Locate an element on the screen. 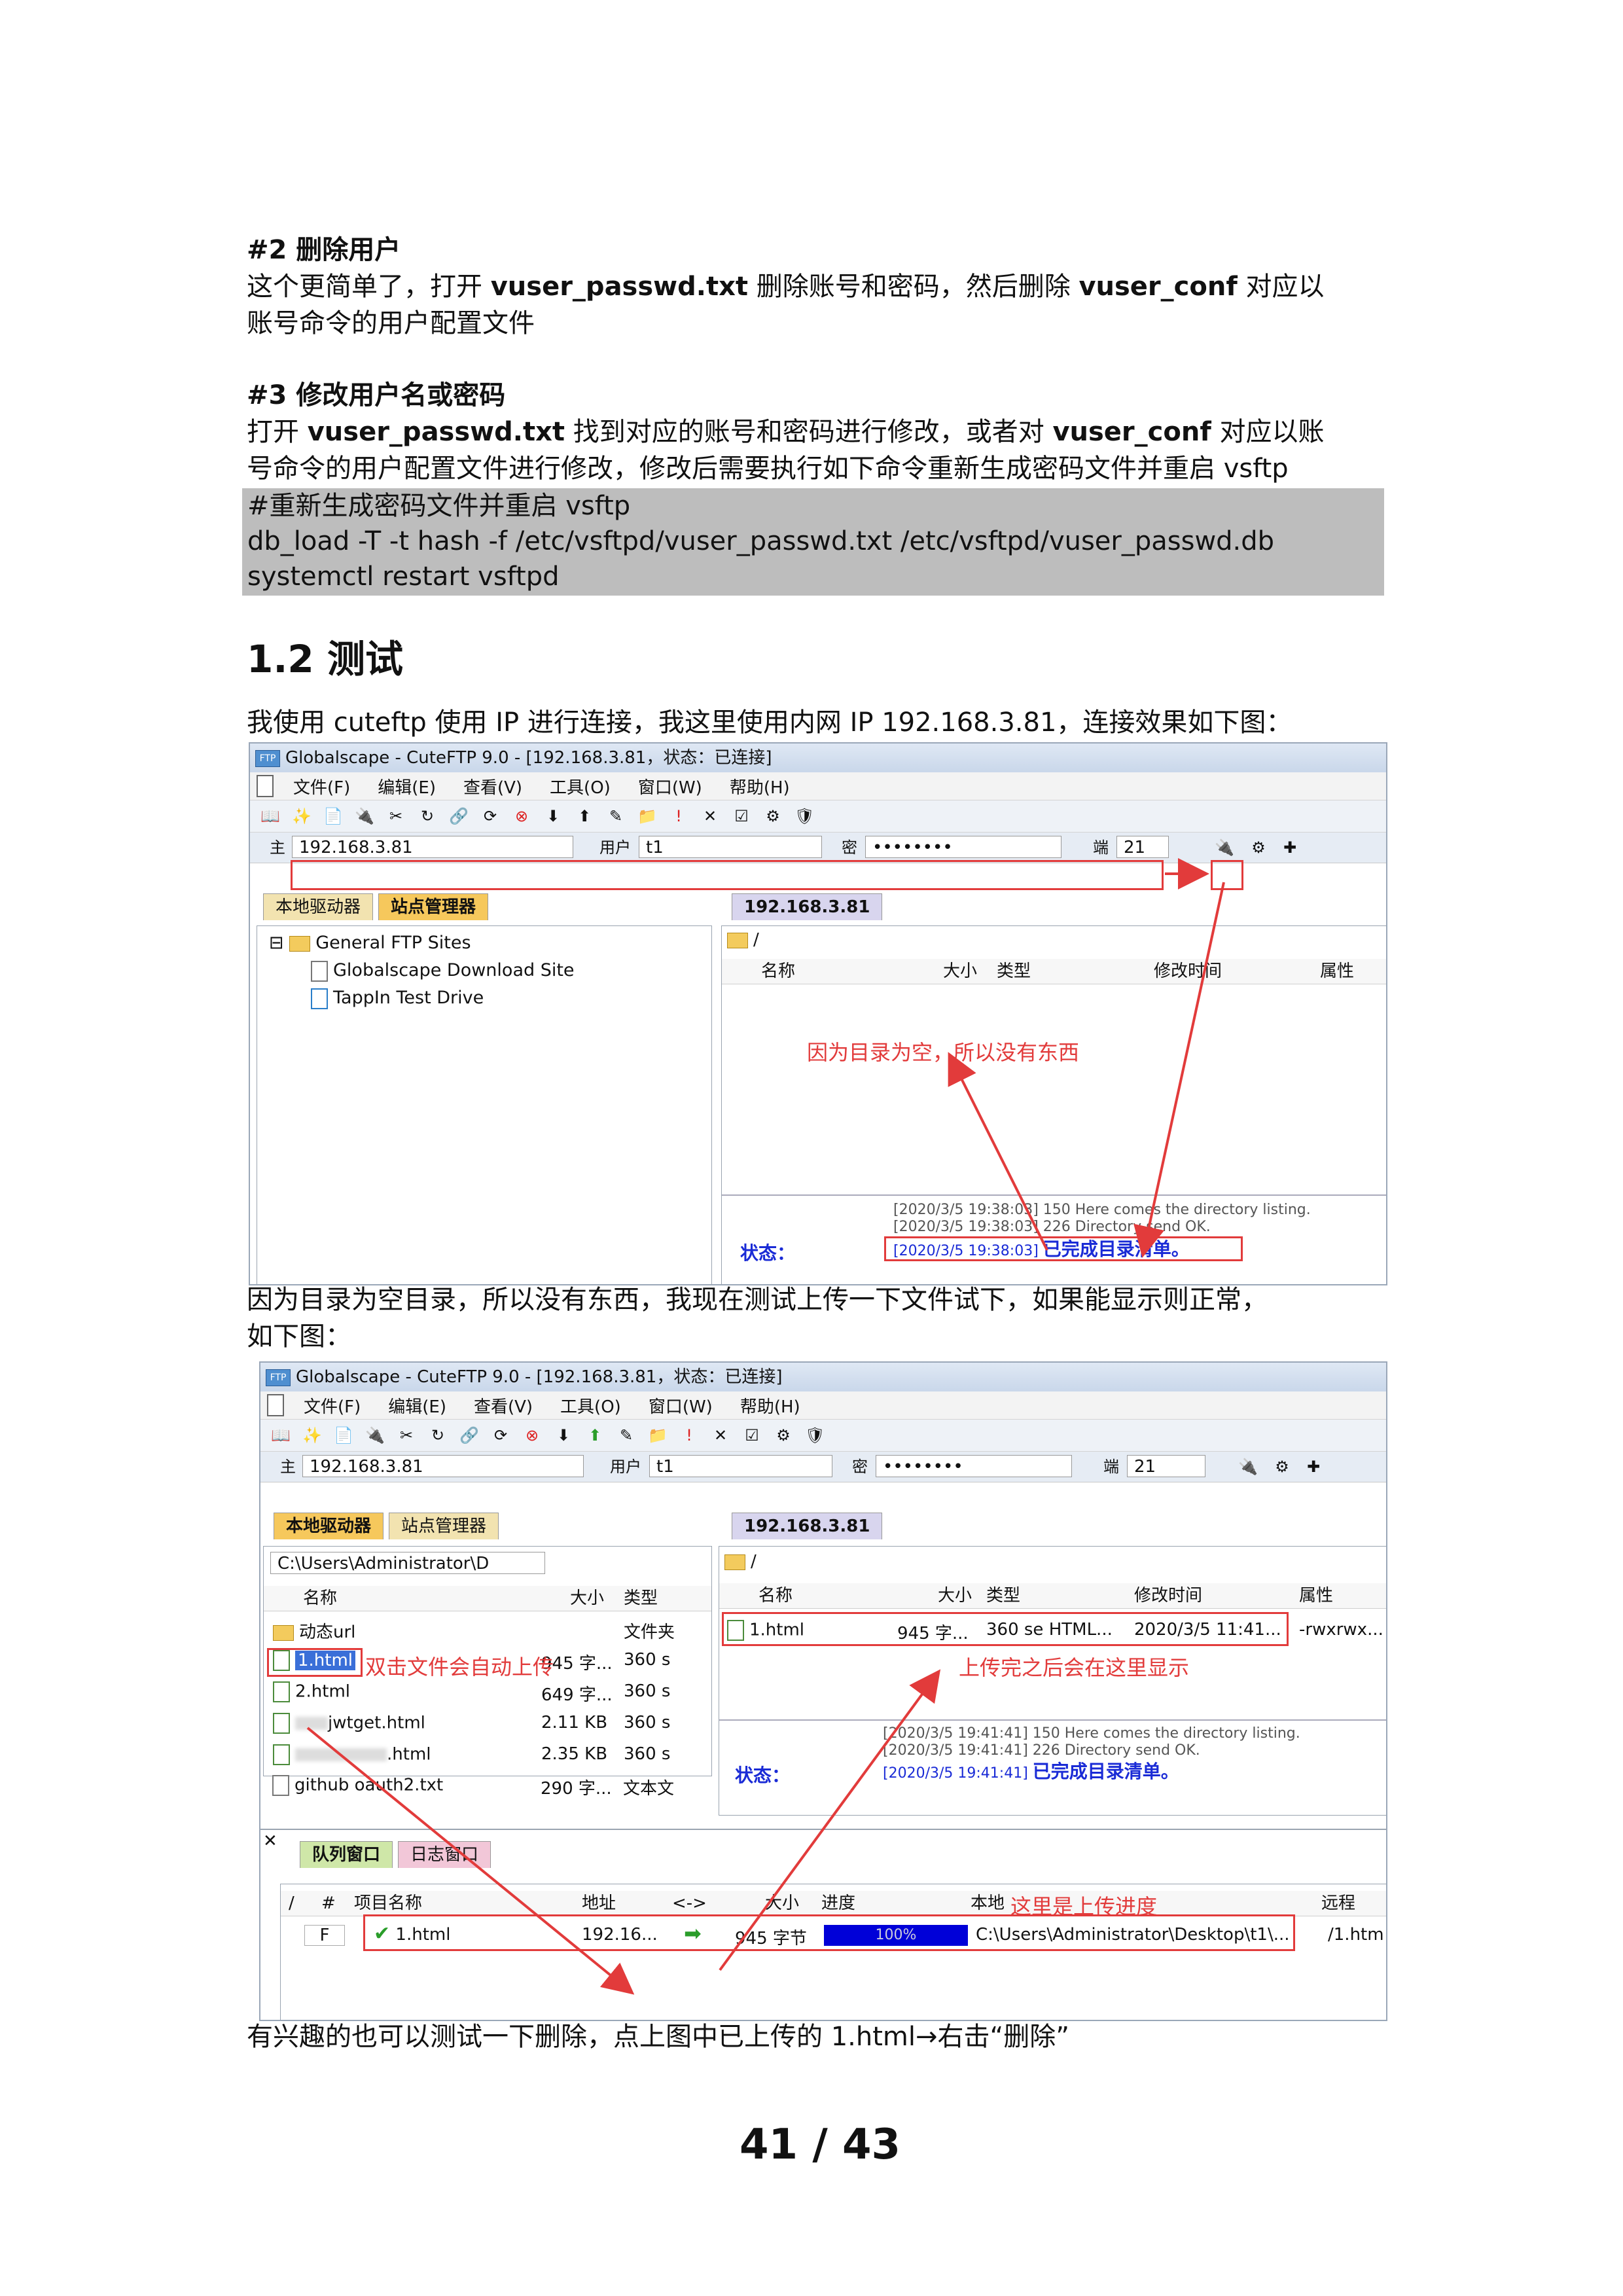  col-progress: 进度 is located at coordinates (838, 1903).